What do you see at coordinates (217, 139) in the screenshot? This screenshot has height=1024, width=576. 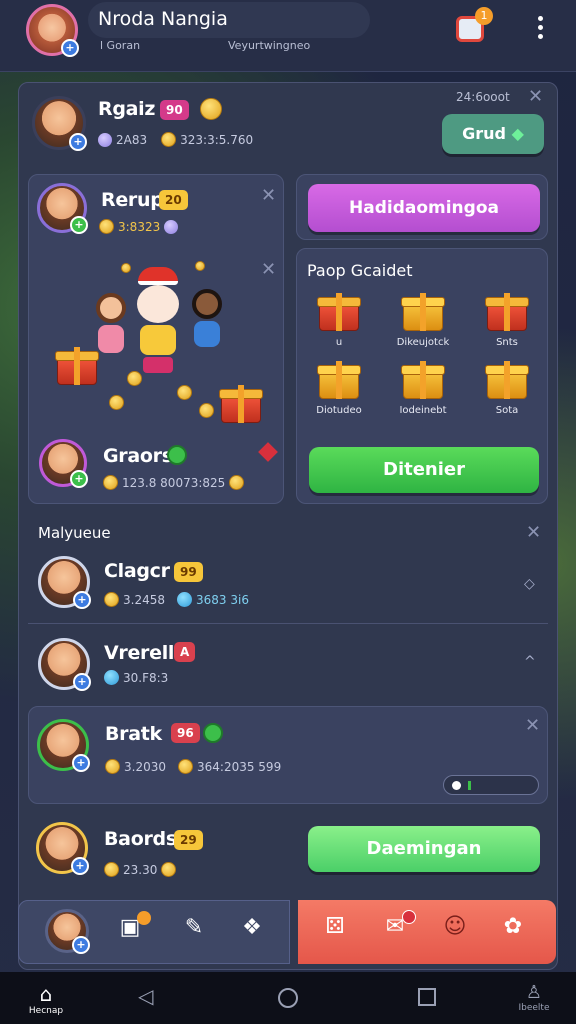 I see `coin-count: 323:3:5.760` at bounding box center [217, 139].